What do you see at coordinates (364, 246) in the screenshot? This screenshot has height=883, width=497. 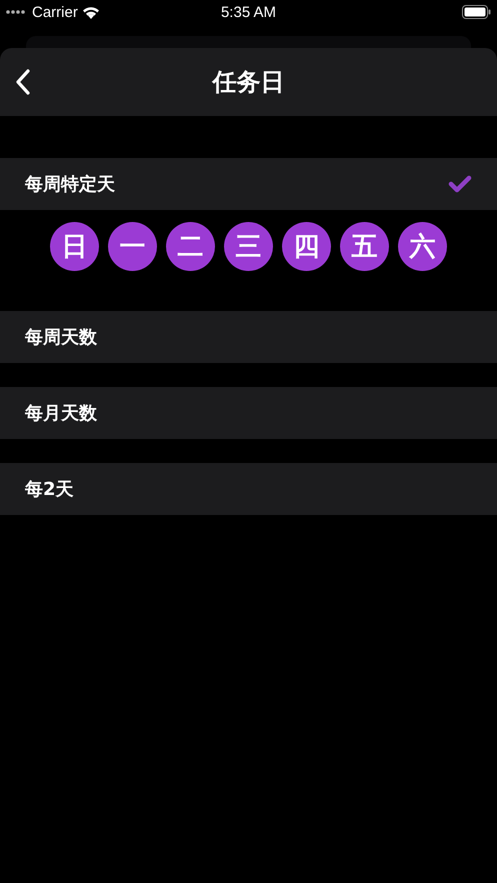 I see `weekday-button: 五` at bounding box center [364, 246].